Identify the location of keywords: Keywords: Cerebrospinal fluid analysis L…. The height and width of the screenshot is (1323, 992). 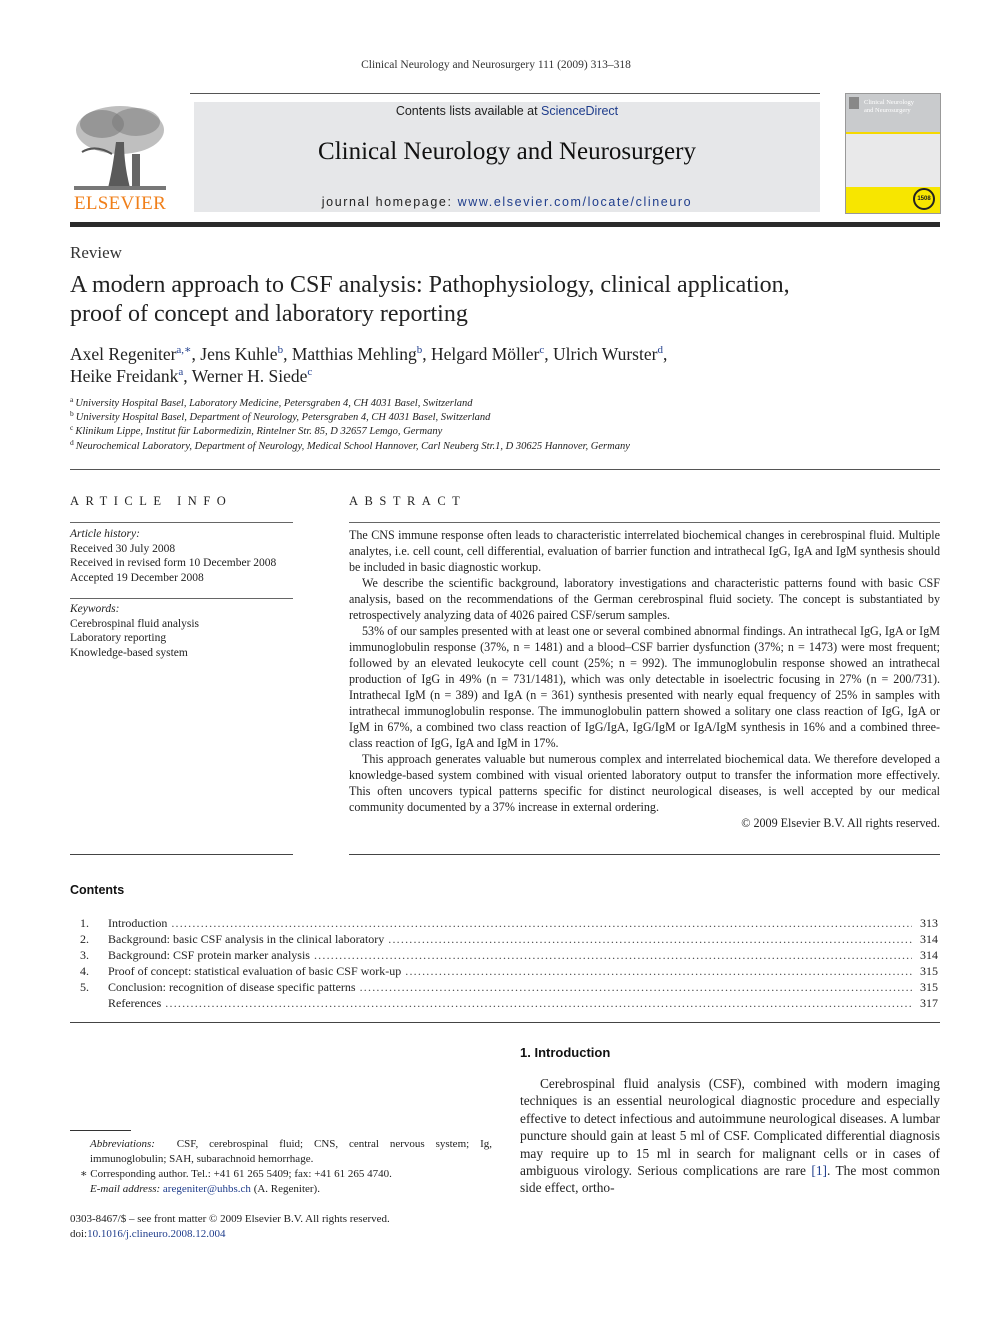
(134, 631).